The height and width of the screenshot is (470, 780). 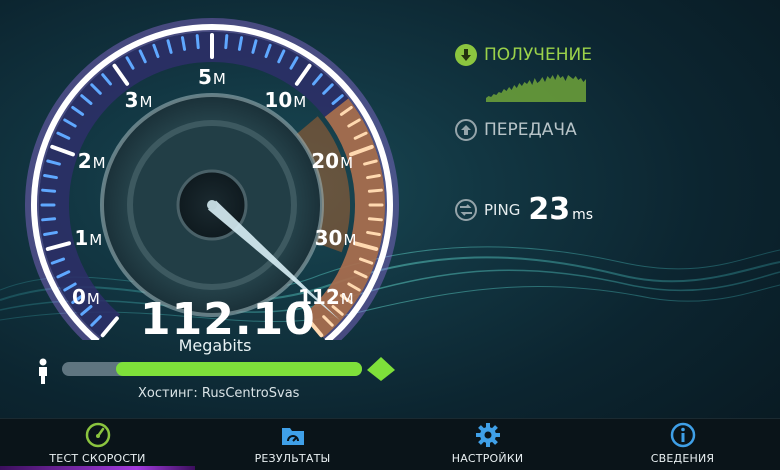 What do you see at coordinates (88, 238) in the screenshot?
I see `gauge-label: 1M` at bounding box center [88, 238].